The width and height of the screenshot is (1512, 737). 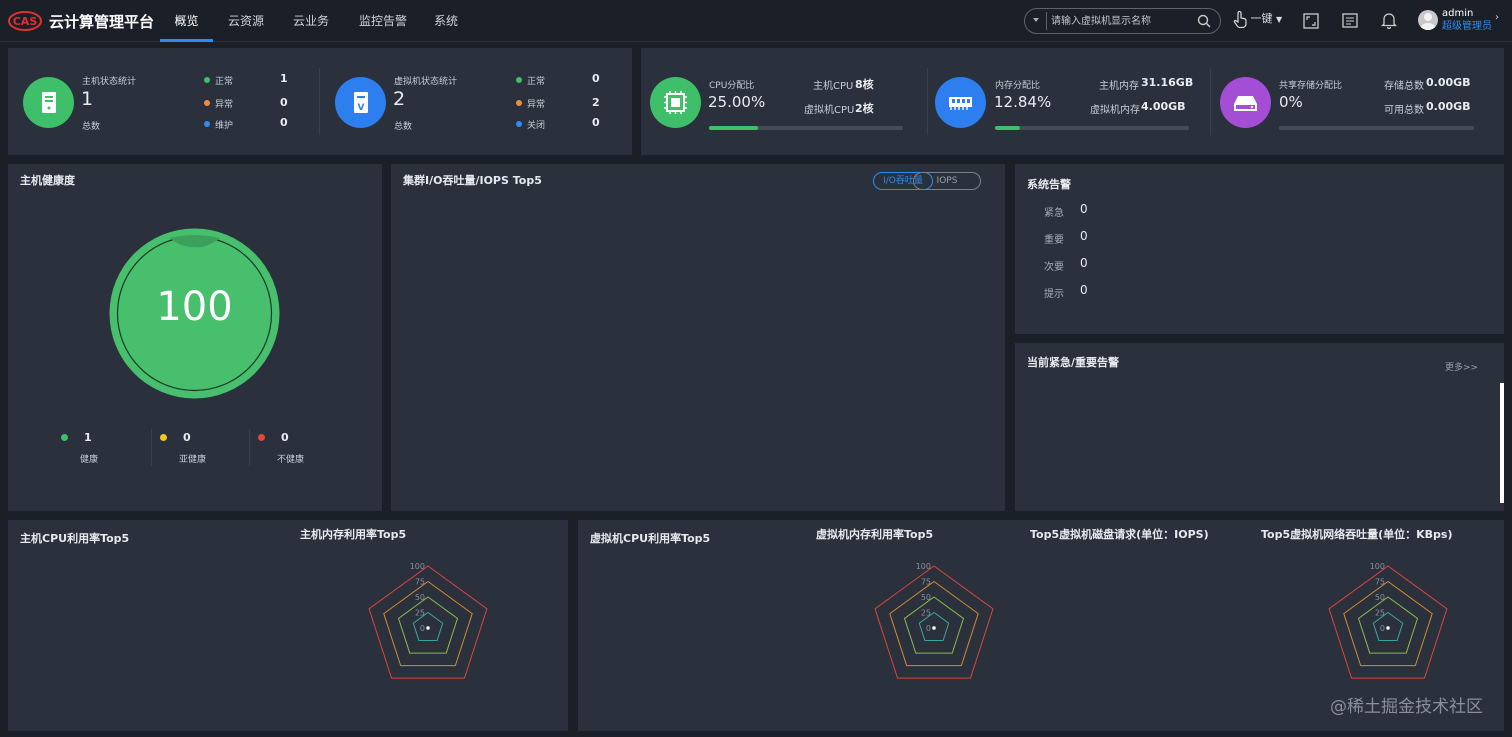 What do you see at coordinates (1084, 209) in the screenshot?
I see `alarm-critical-value: 0` at bounding box center [1084, 209].